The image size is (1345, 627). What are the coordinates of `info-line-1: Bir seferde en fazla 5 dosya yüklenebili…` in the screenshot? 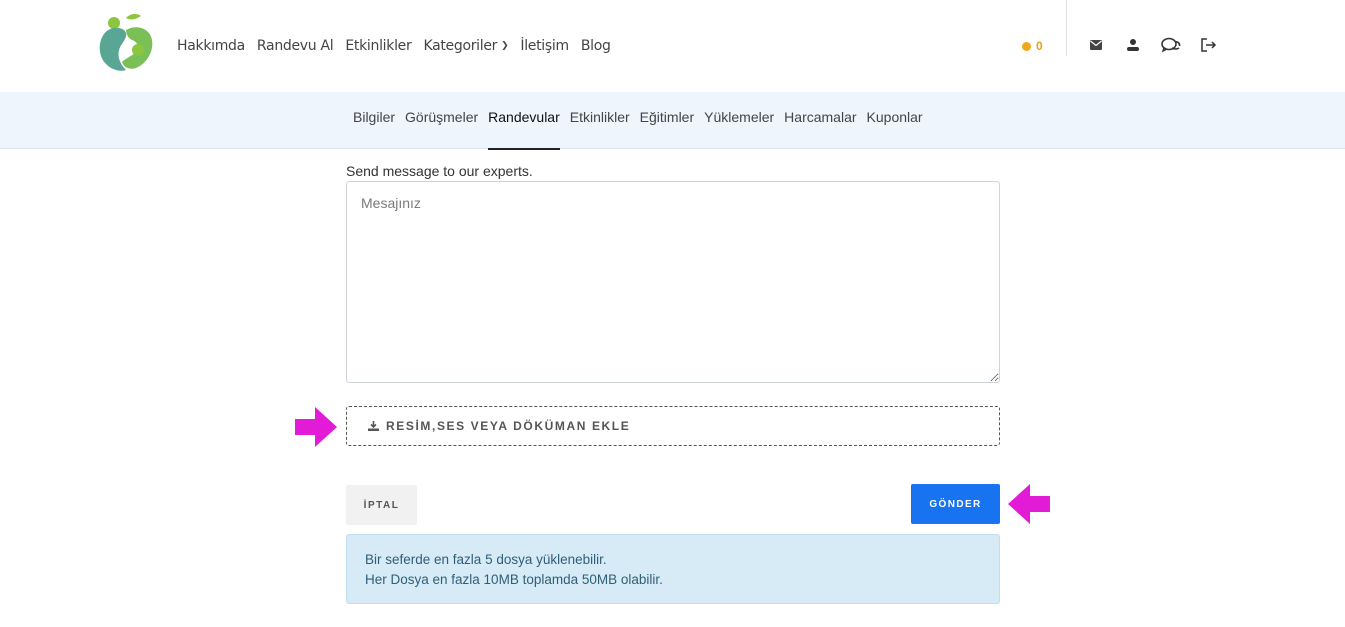 It's located at (486, 559).